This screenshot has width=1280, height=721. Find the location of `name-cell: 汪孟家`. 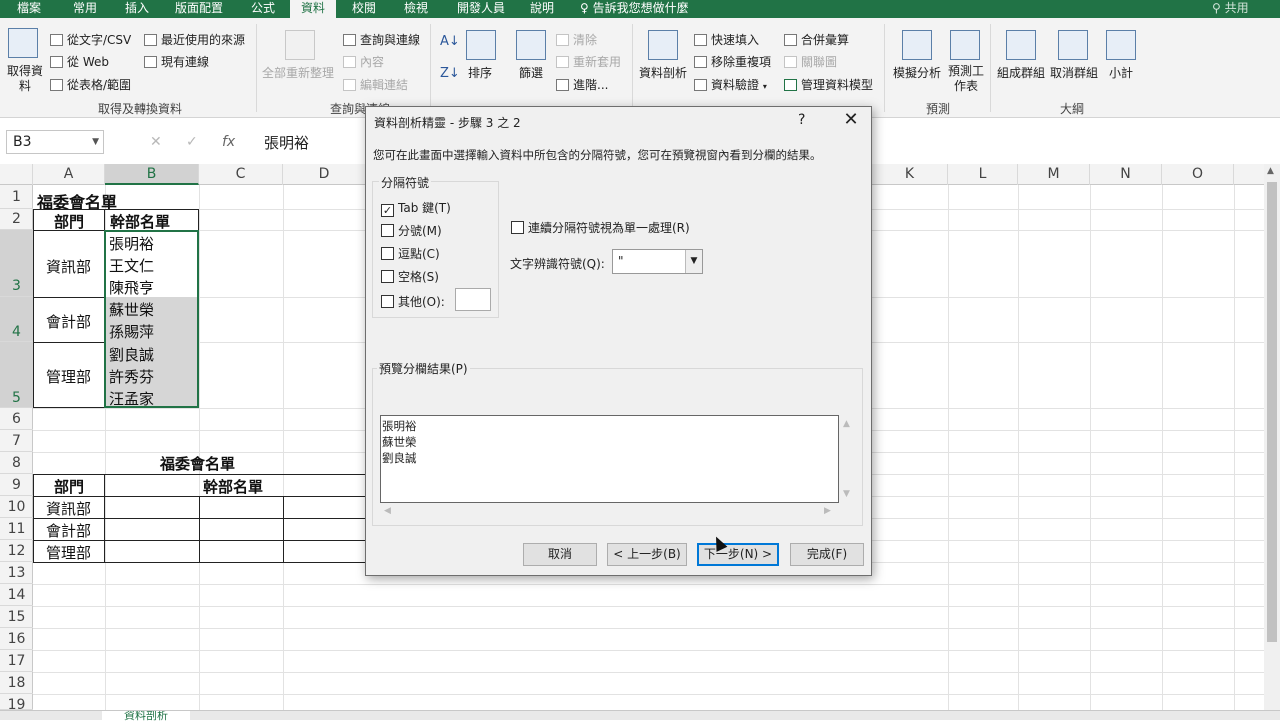

name-cell: 汪孟家 is located at coordinates (131, 398).